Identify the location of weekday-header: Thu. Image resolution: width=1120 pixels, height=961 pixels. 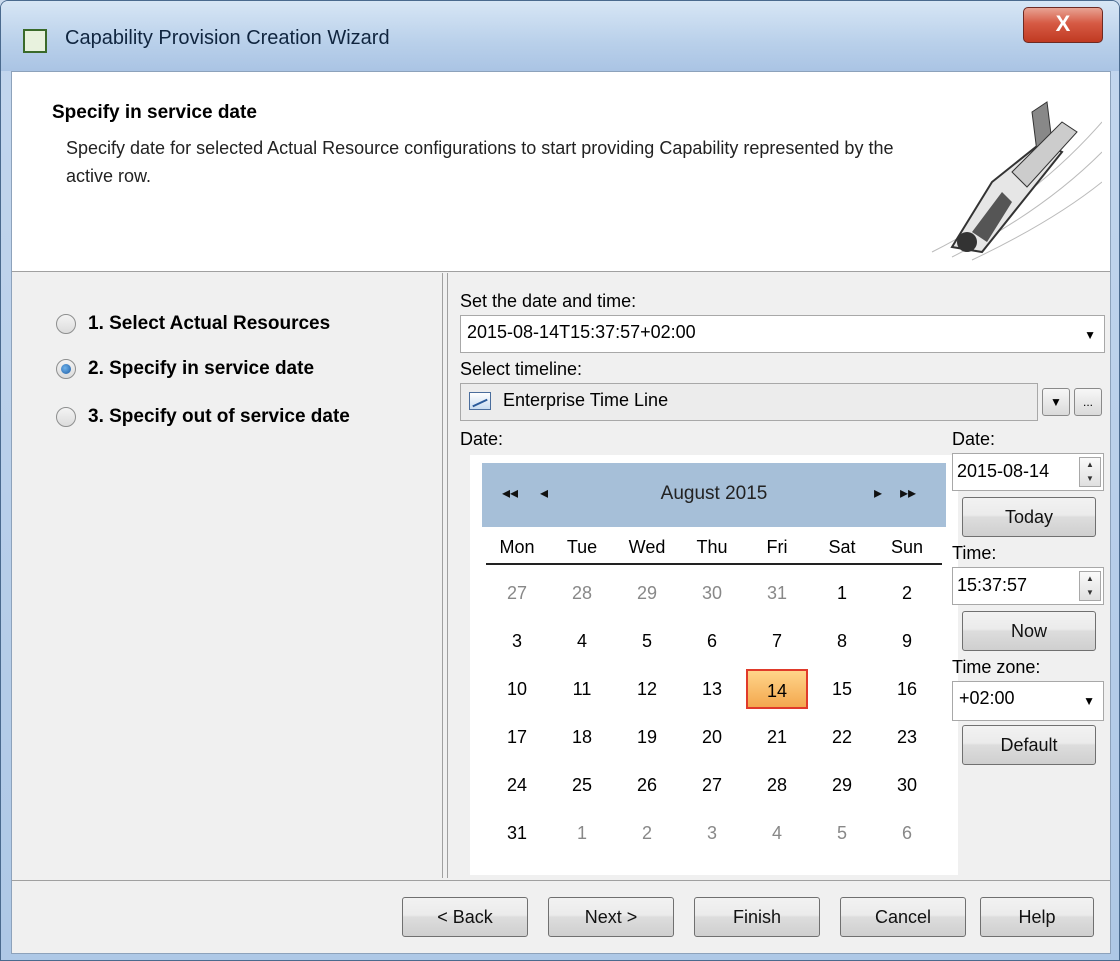
(712, 547).